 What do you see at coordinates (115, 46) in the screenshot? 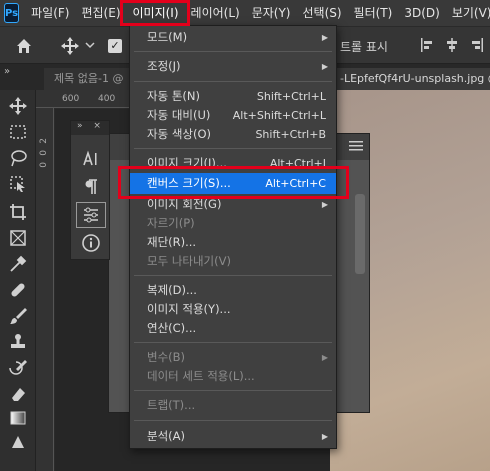
I see `auto-select-checkbox: ✓` at bounding box center [115, 46].